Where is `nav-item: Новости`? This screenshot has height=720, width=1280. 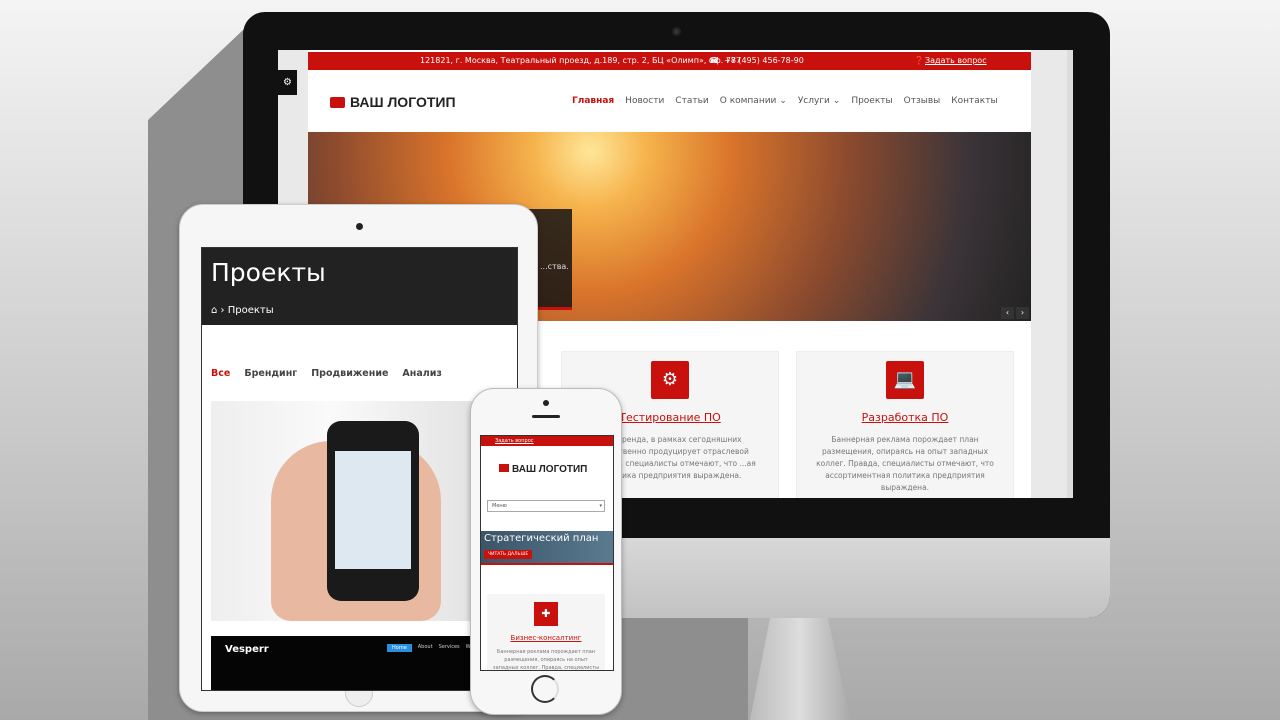
nav-item: Новости is located at coordinates (644, 101).